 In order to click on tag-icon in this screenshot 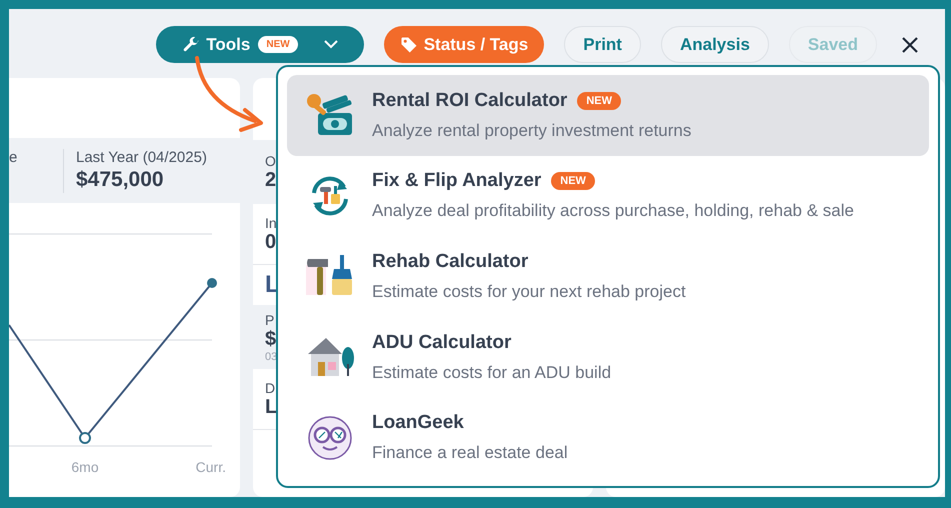, I will do `click(409, 45)`.